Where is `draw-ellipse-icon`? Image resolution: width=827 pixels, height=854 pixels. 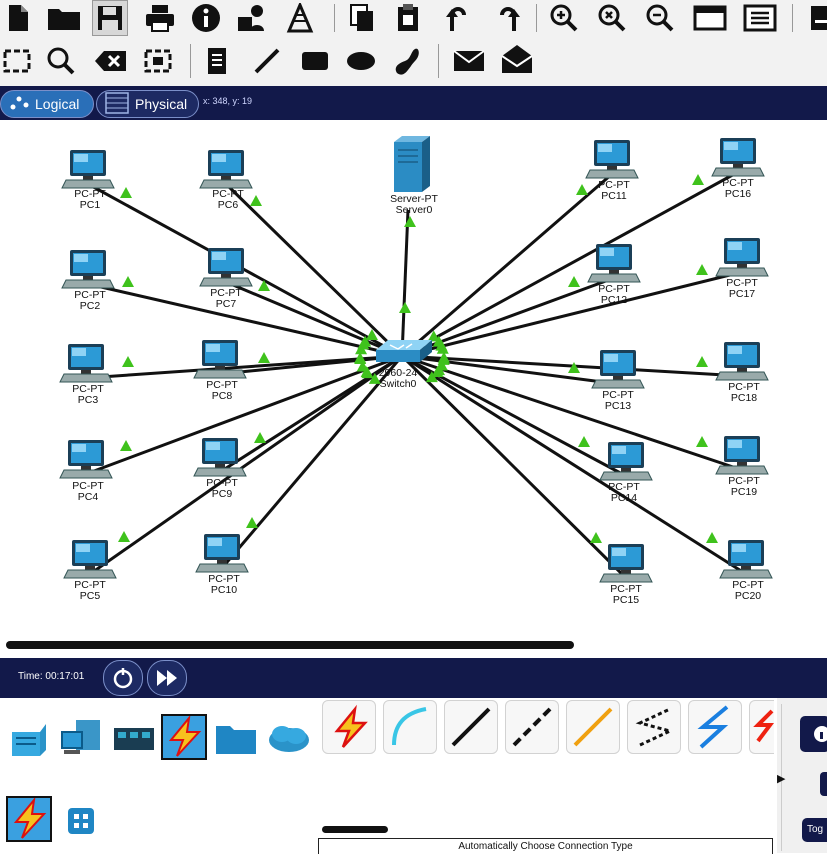
draw-ellipse-icon is located at coordinates (361, 61).